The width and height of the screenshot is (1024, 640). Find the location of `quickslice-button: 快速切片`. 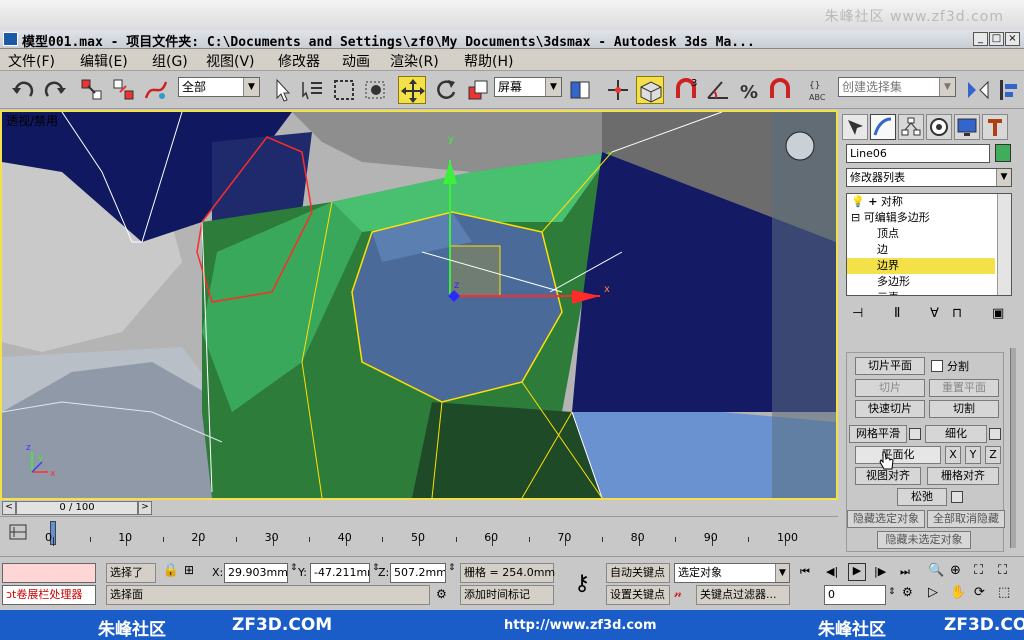

quickslice-button: 快速切片 is located at coordinates (890, 409).